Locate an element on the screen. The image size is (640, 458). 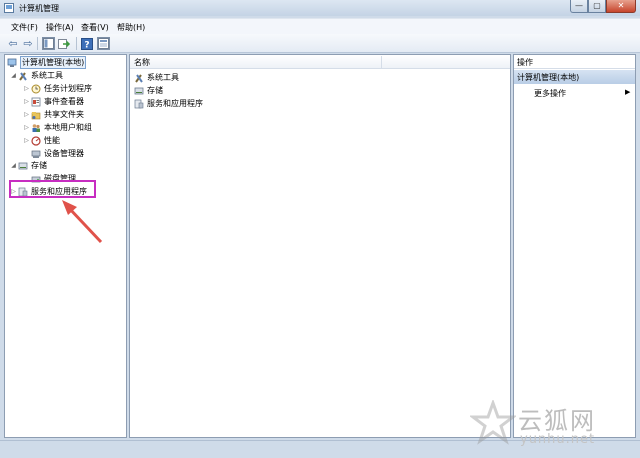
app-icon is located at coordinates (9, 8).